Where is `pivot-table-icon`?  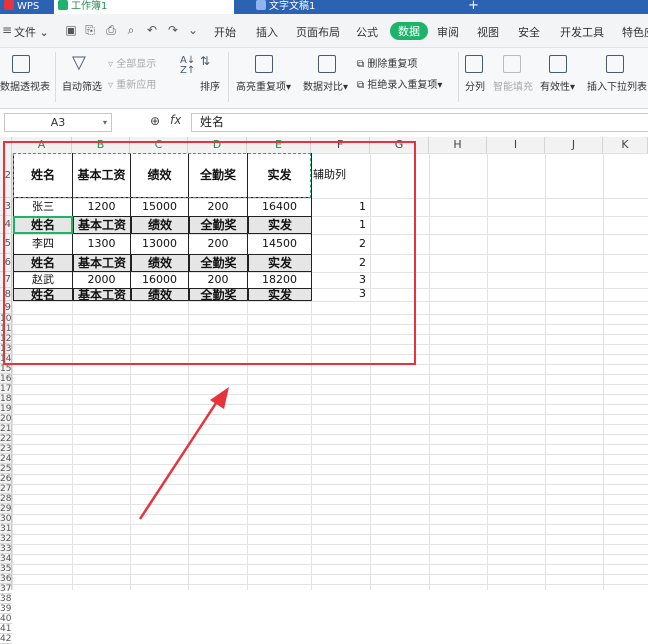 pivot-table-icon is located at coordinates (21, 64).